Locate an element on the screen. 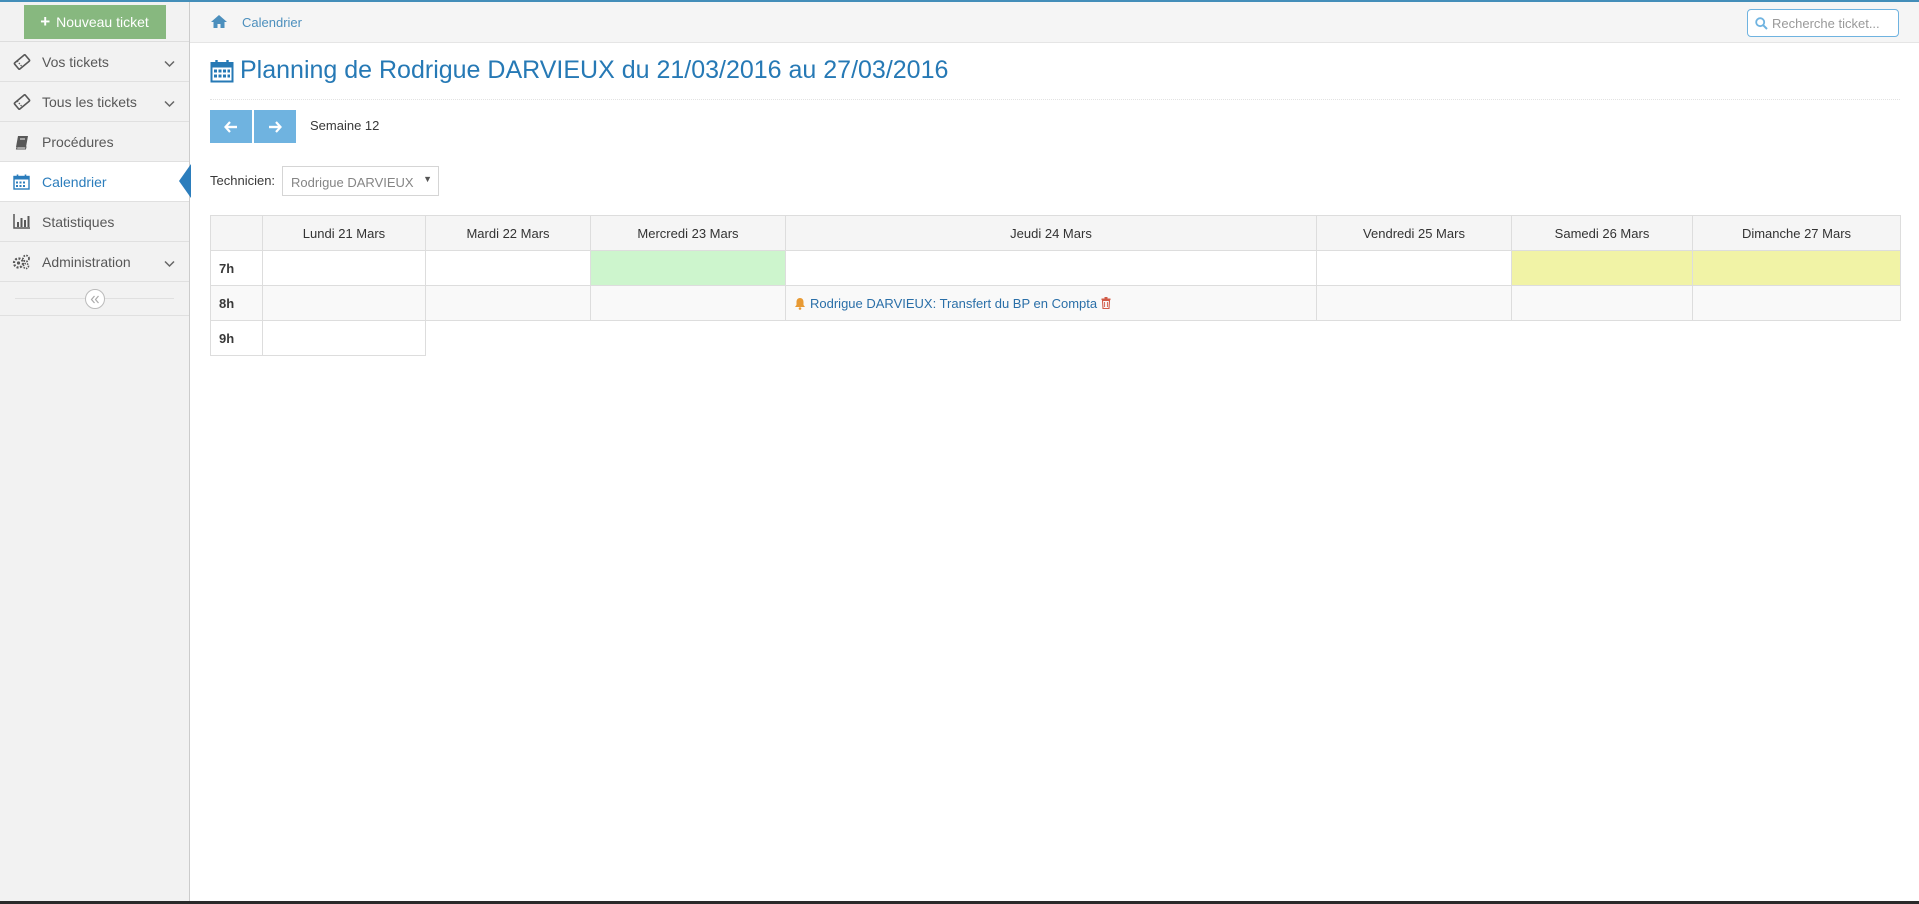  technician-select-value: Rodrigue DARVIEUX is located at coordinates (352, 182).